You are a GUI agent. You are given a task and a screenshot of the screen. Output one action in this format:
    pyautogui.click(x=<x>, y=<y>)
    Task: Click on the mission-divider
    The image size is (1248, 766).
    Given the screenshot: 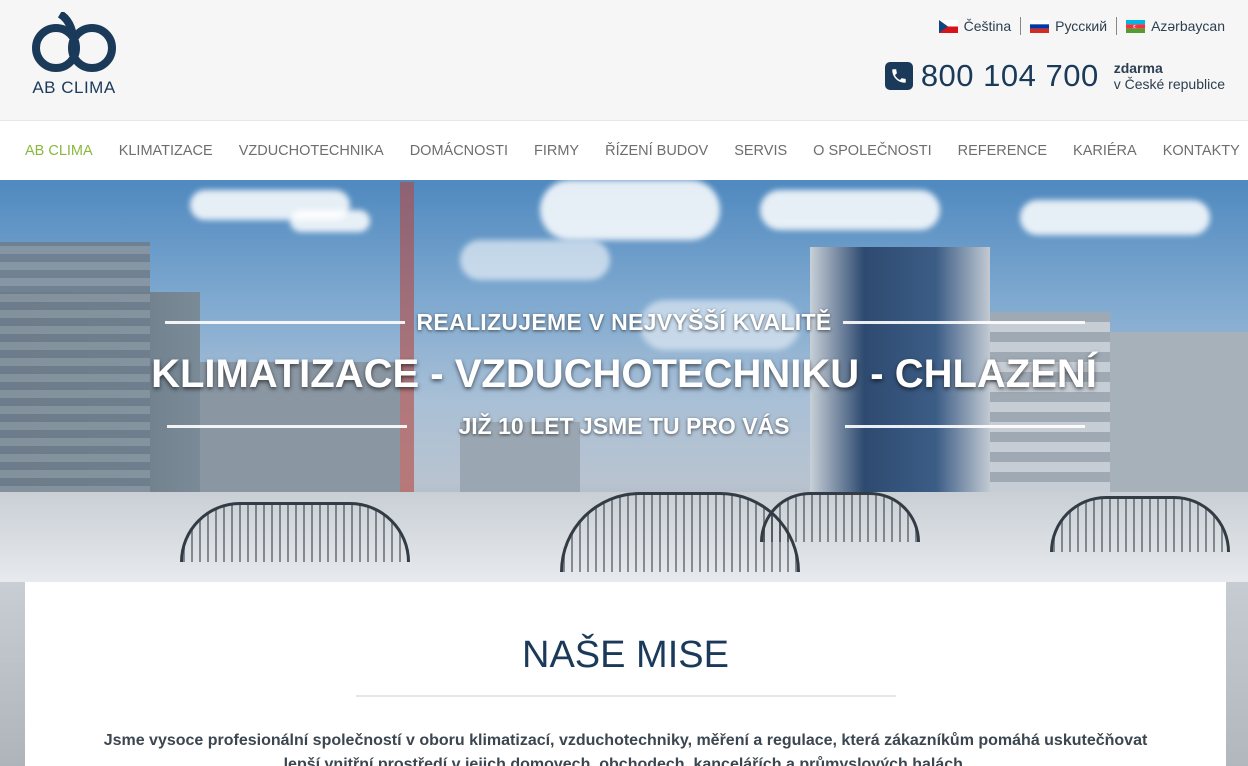 What is the action you would take?
    pyautogui.click(x=626, y=696)
    